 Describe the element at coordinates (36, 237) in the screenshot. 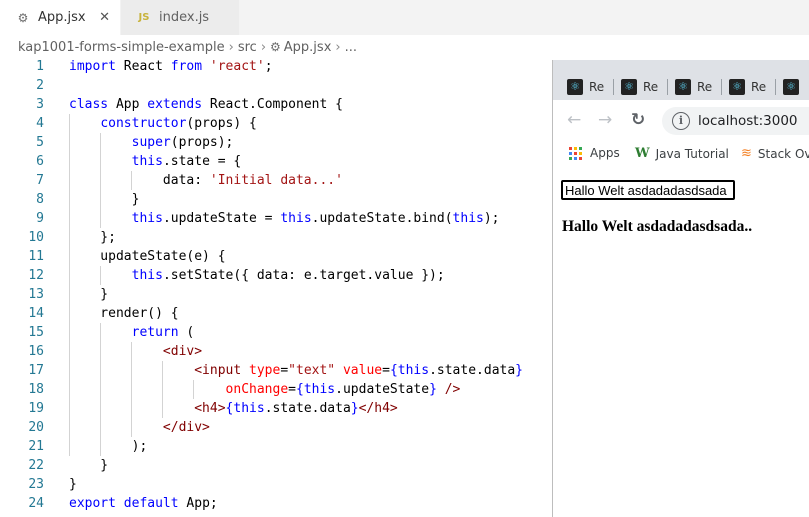

I see `line-number: 10` at that location.